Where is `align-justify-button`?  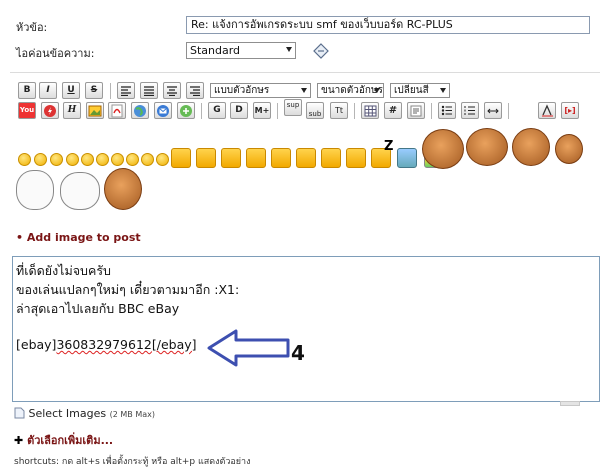 align-justify-button is located at coordinates (149, 90).